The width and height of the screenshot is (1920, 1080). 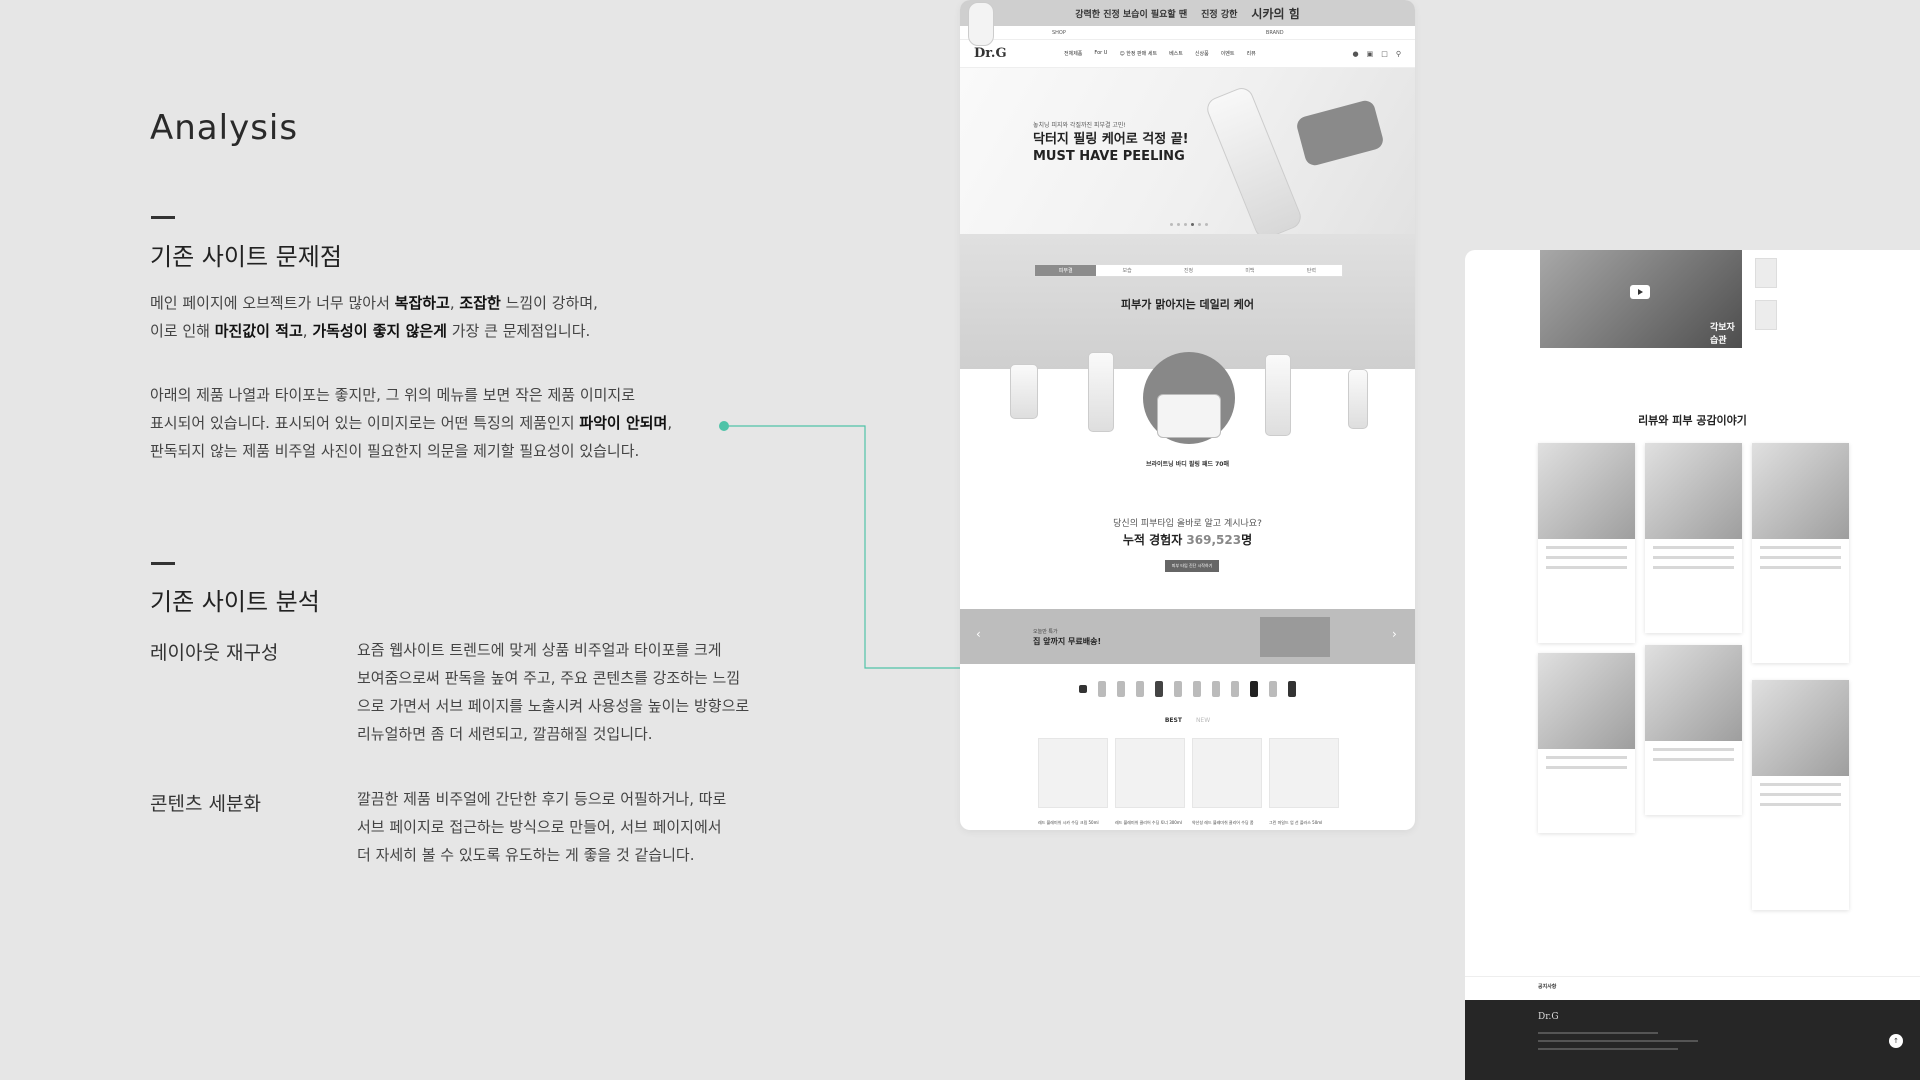 I want to click on footer-logo: Dr.G, so click(x=1548, y=1017).